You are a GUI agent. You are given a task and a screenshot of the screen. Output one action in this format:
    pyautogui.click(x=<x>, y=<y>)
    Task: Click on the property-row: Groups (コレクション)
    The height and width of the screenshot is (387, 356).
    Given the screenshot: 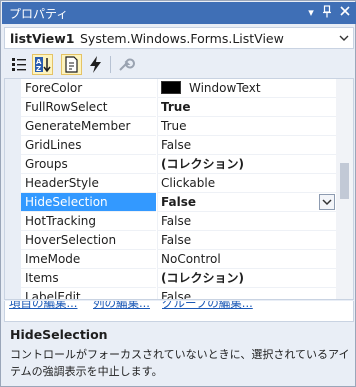 What is the action you would take?
    pyautogui.click(x=171, y=164)
    